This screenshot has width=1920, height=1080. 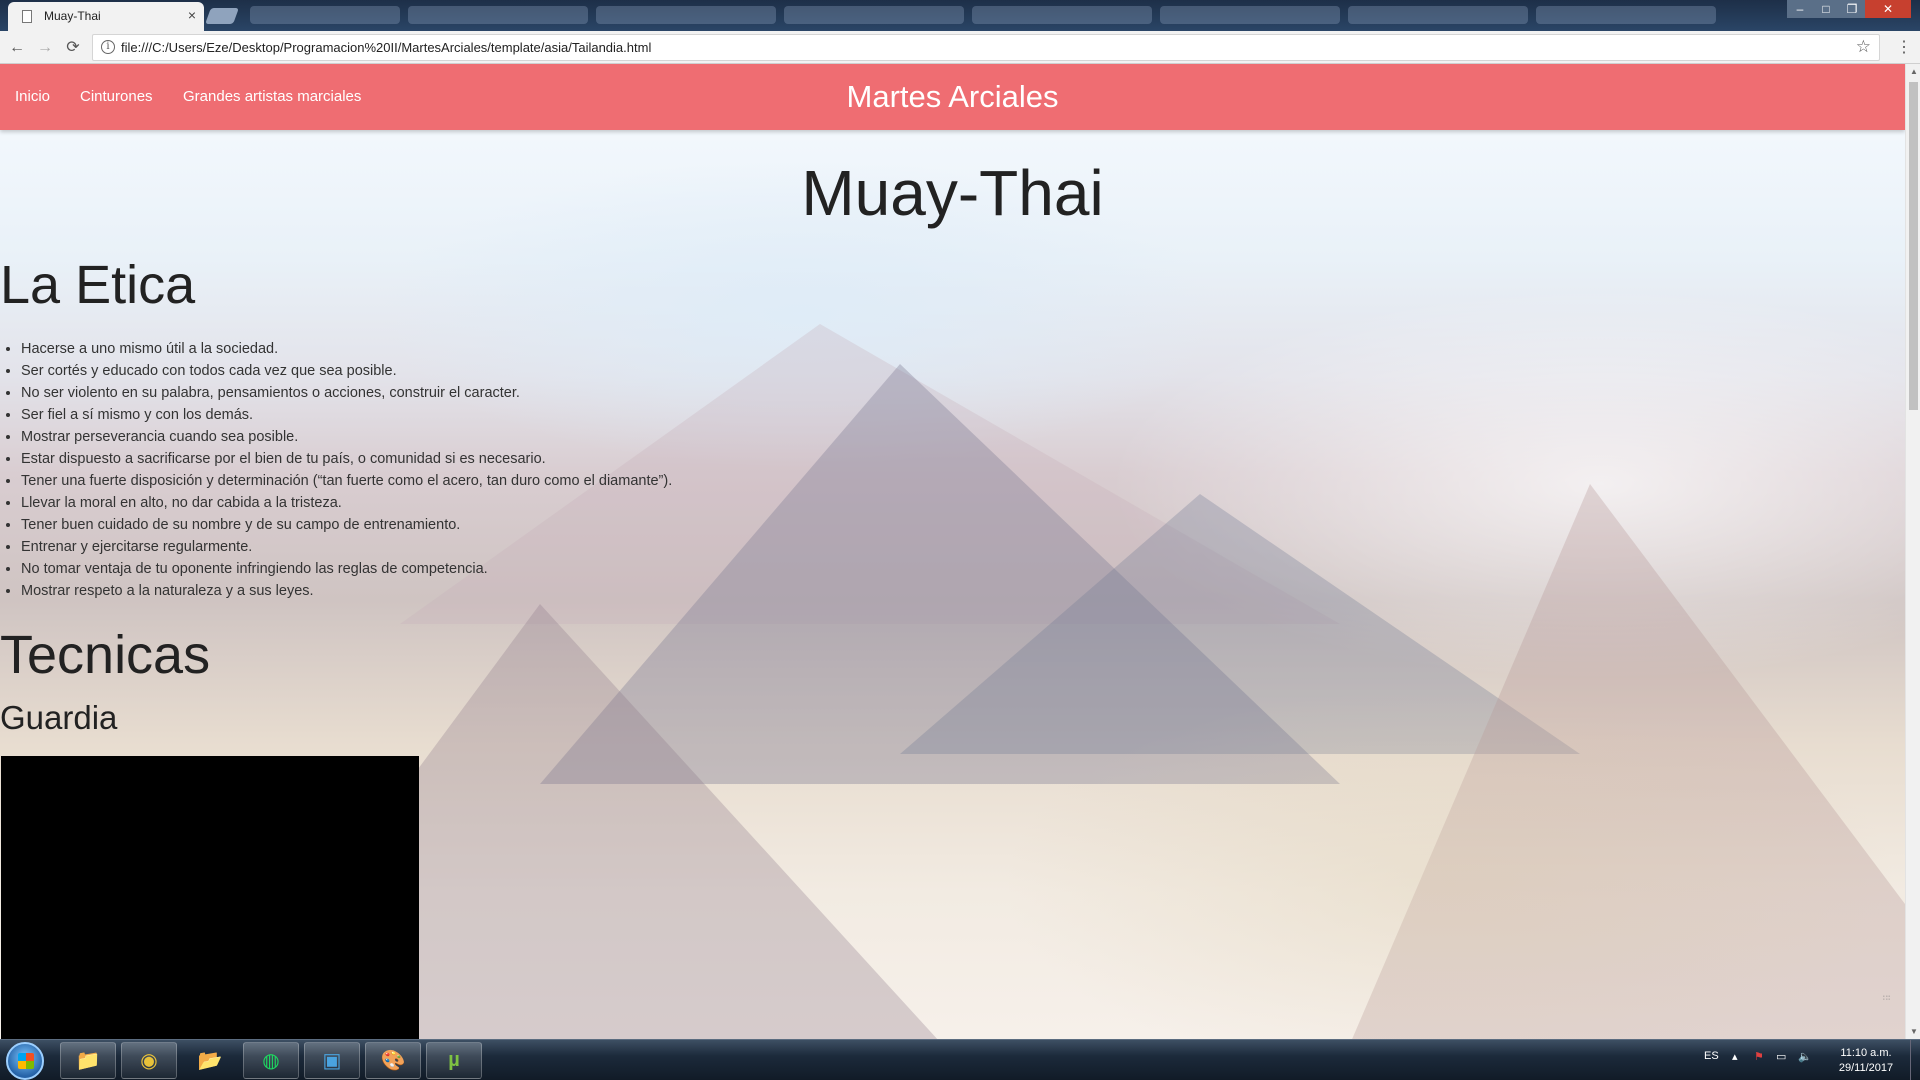 What do you see at coordinates (88, 1060) in the screenshot?
I see `file-explorer-icon: 📁` at bounding box center [88, 1060].